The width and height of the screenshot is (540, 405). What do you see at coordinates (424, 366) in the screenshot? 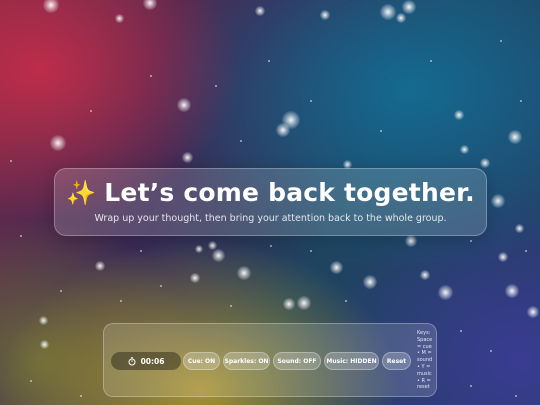
I see `keys-line: • Y =` at bounding box center [424, 366].